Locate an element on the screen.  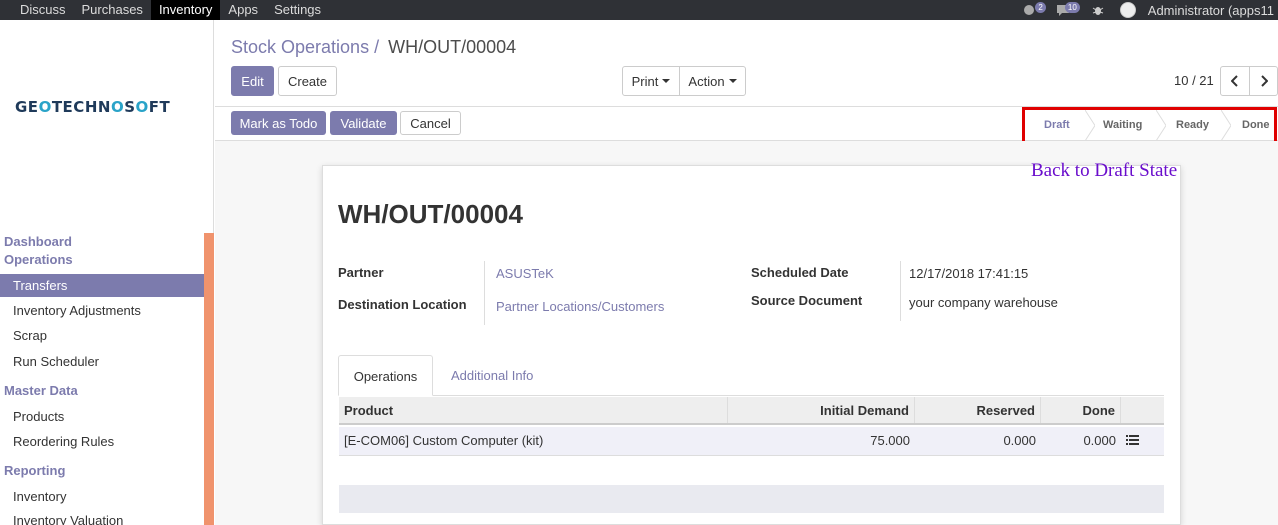
action-dropdown: Action is located at coordinates (712, 81).